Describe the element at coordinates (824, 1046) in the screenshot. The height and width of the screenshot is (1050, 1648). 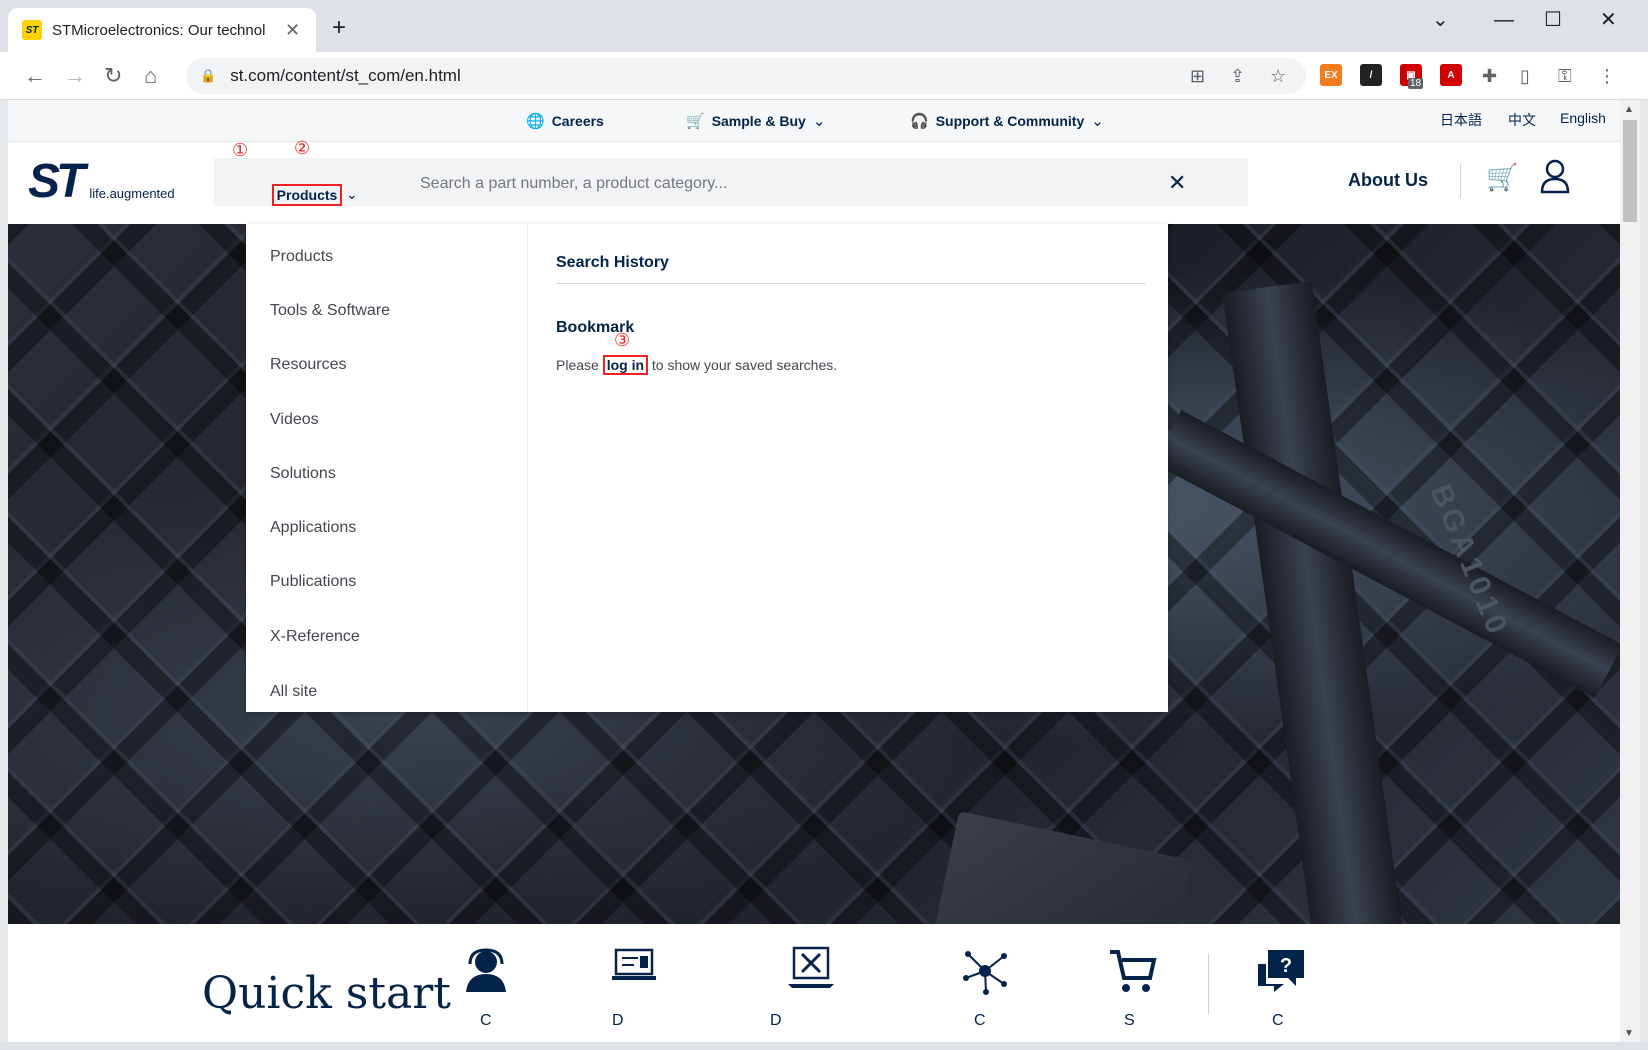
I see `window-bottom-edge` at that location.